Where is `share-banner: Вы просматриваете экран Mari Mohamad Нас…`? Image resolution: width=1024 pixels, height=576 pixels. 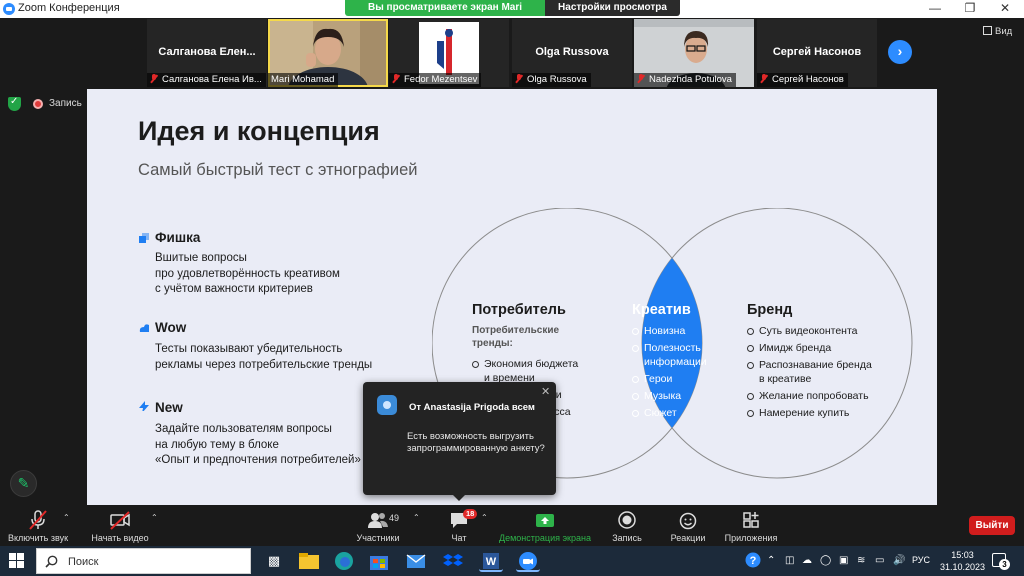
share-banner: Вы просматриваете экран Mari Mohamad Нас… is located at coordinates (512, 14).